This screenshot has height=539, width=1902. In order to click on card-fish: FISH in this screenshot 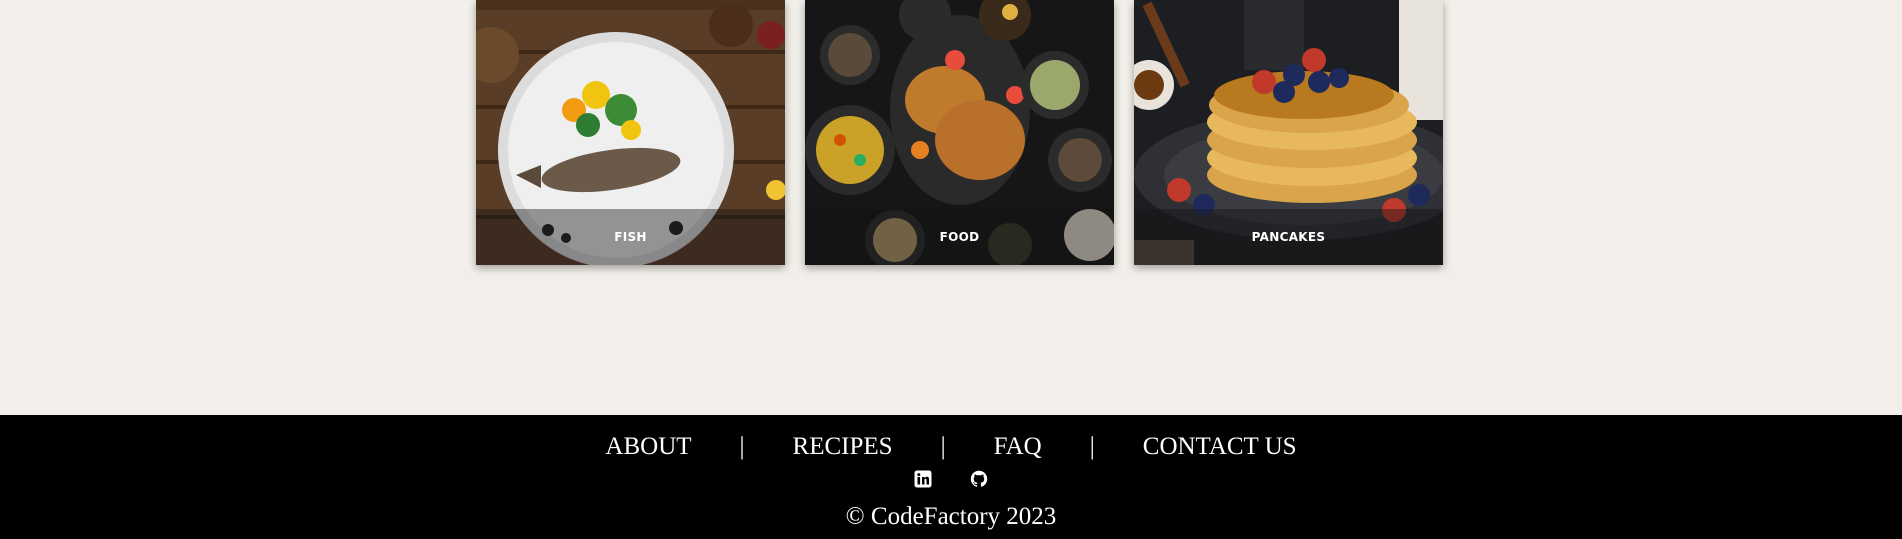, I will do `click(630, 132)`.